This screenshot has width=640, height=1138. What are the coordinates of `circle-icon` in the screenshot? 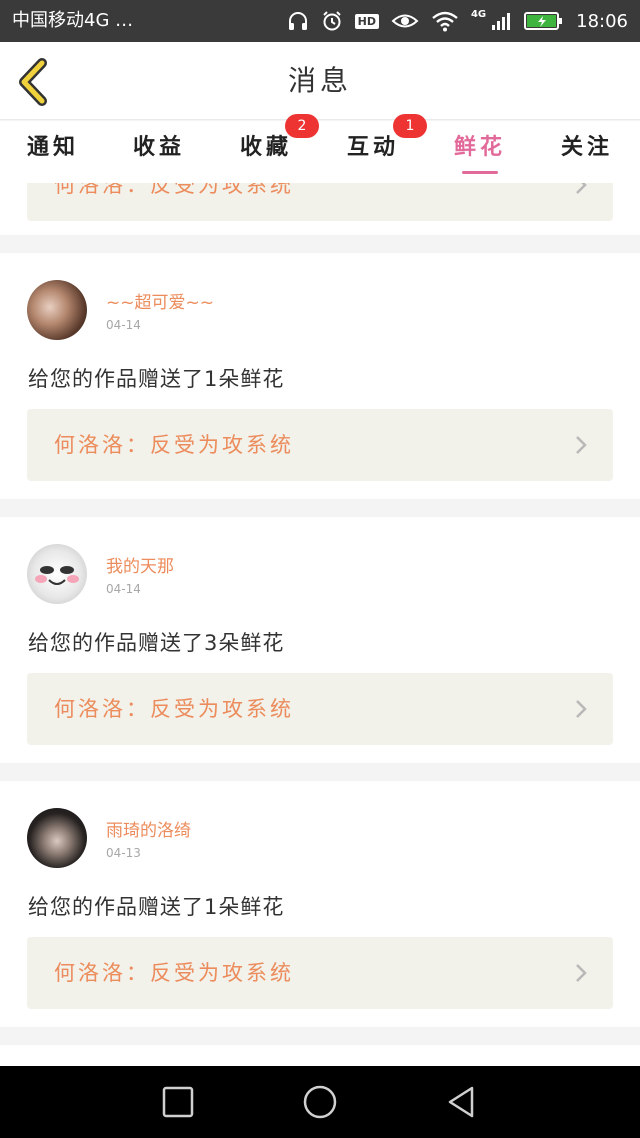 It's located at (320, 1102).